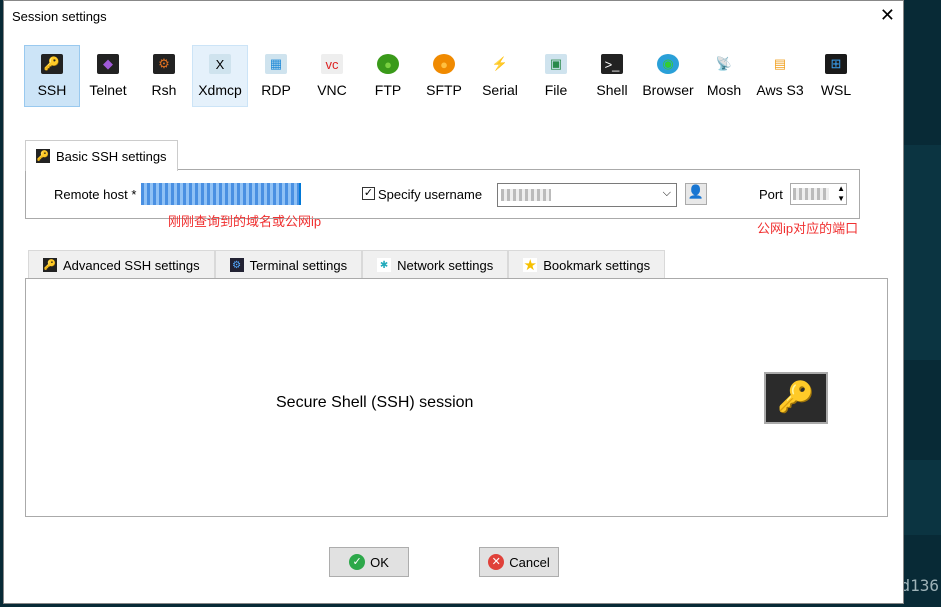  I want to click on ok-button: ✓ OK, so click(369, 562).